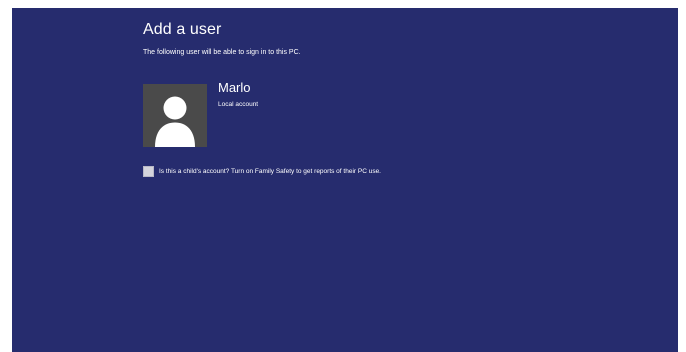 Image resolution: width=686 pixels, height=352 pixels. Describe the element at coordinates (238, 104) in the screenshot. I see `account-type: Local account` at that location.